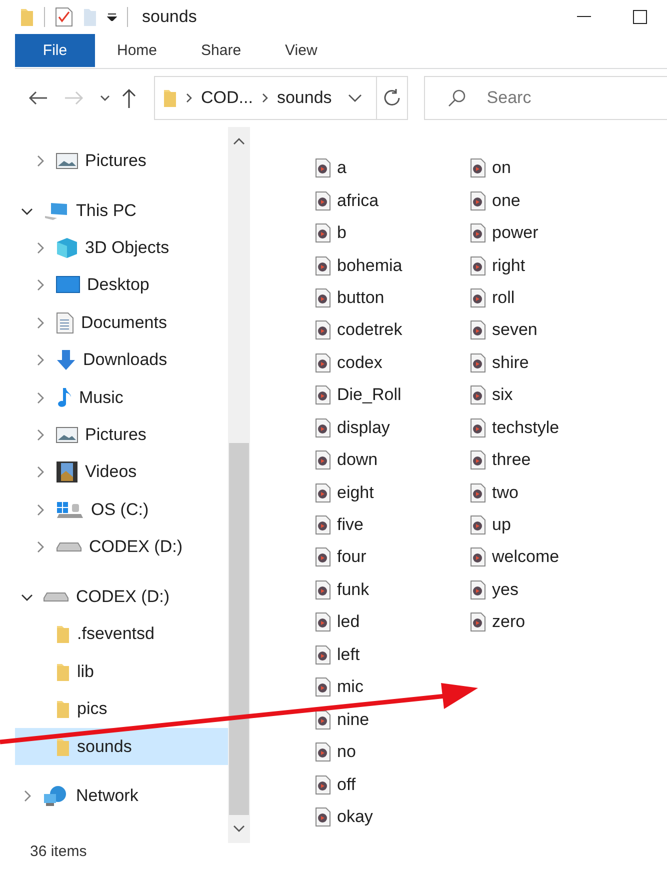 This screenshot has height=875, width=667. Describe the element at coordinates (121, 323) in the screenshot. I see `navigation-item: Documents` at that location.